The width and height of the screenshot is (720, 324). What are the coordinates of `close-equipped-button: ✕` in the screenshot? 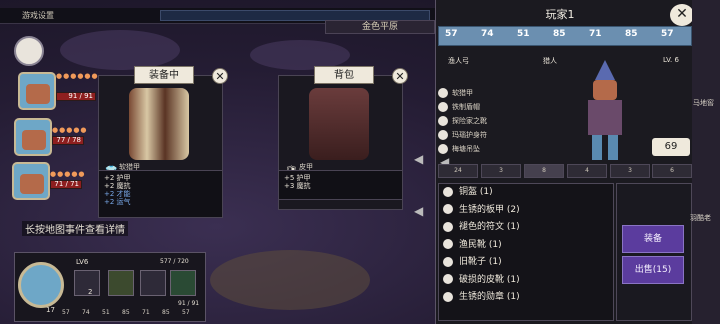 It's located at (220, 76).